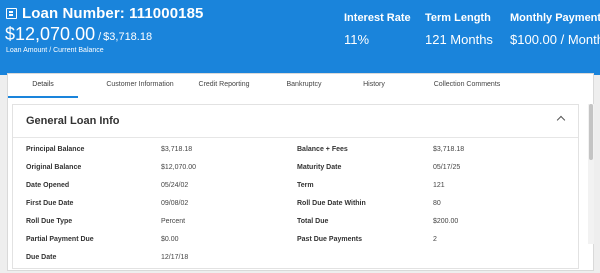  I want to click on original-balance-label: Original Balance, so click(54, 167).